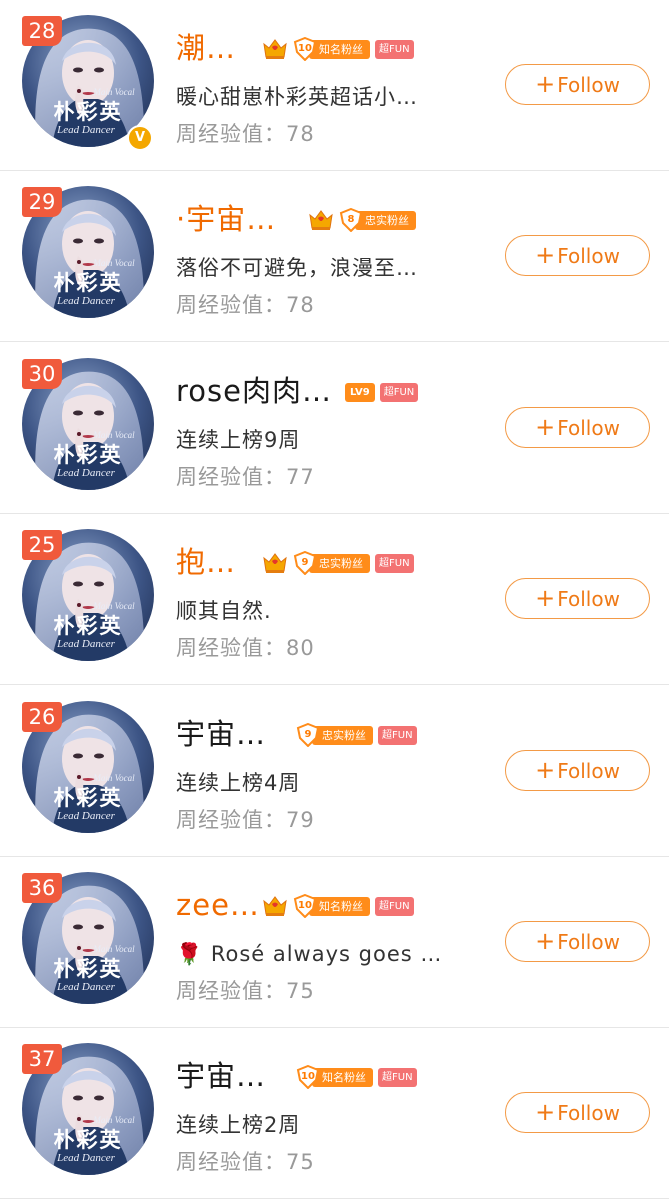  I want to click on weekly-exp-value: 77, so click(300, 477).